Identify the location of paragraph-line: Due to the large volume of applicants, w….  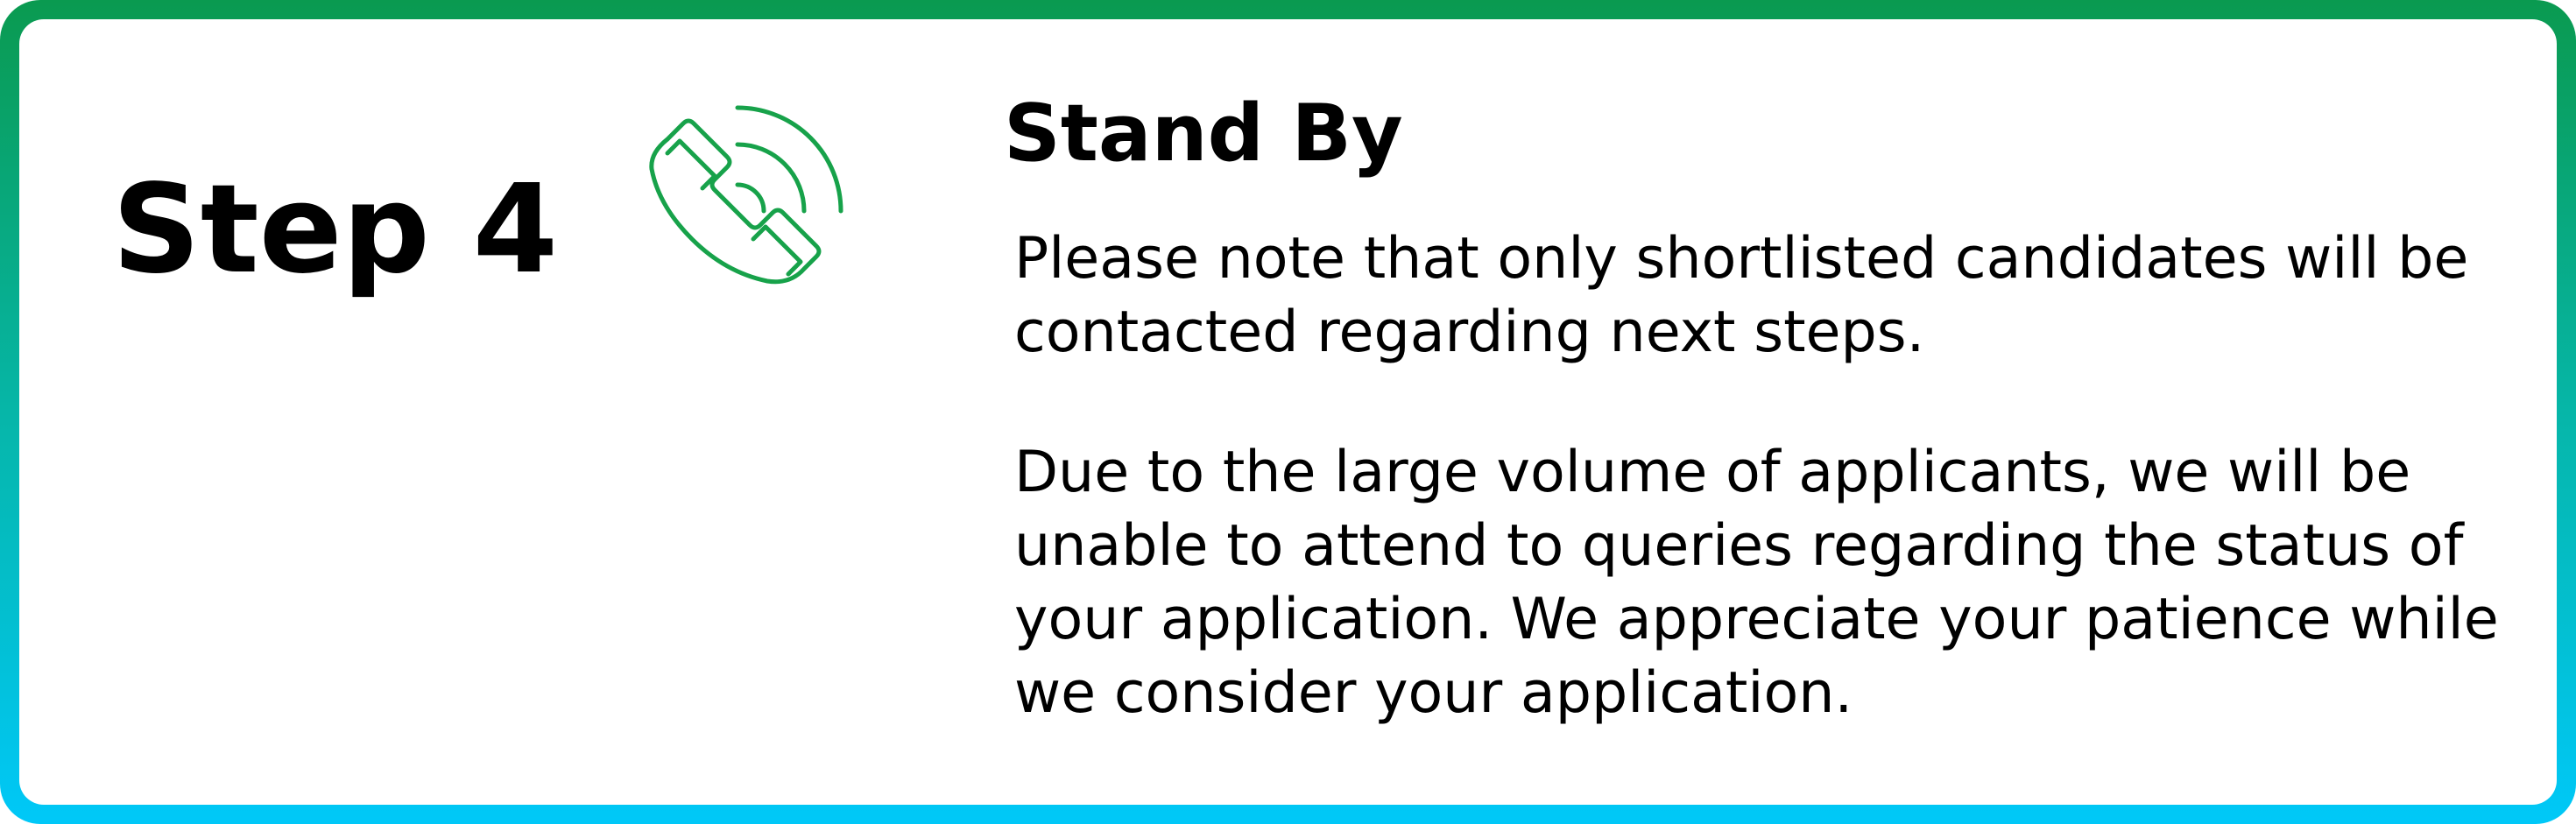
(1713, 473).